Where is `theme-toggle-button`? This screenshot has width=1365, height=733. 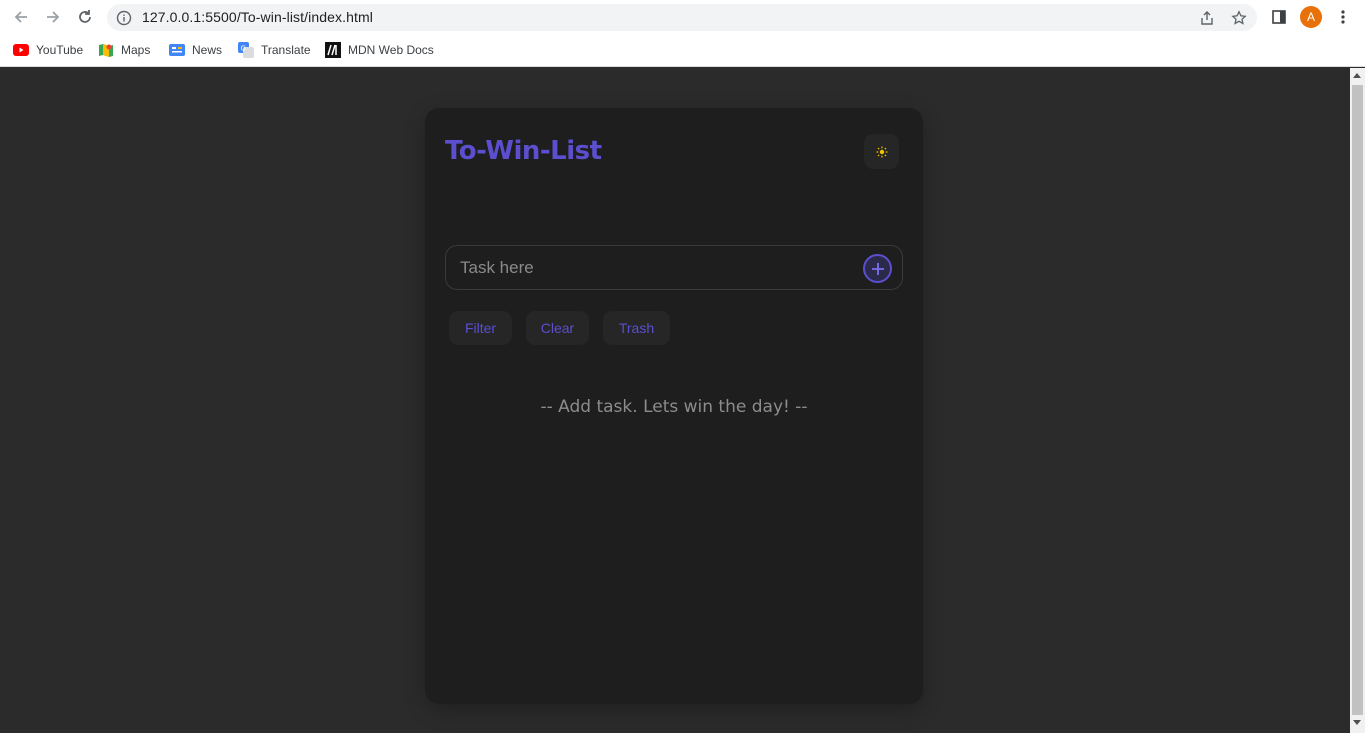 theme-toggle-button is located at coordinates (881, 151).